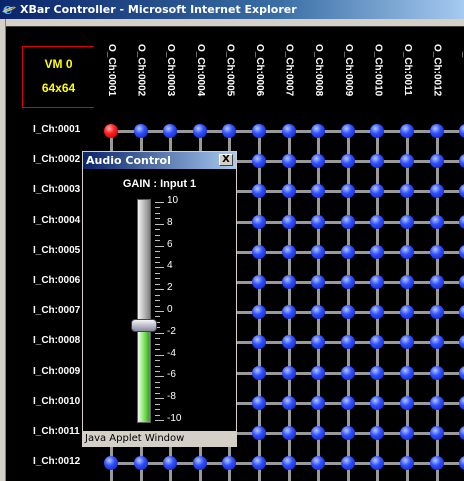 The image size is (464, 481). What do you see at coordinates (111, 131) in the screenshot?
I see `crosspoint-node-active` at bounding box center [111, 131].